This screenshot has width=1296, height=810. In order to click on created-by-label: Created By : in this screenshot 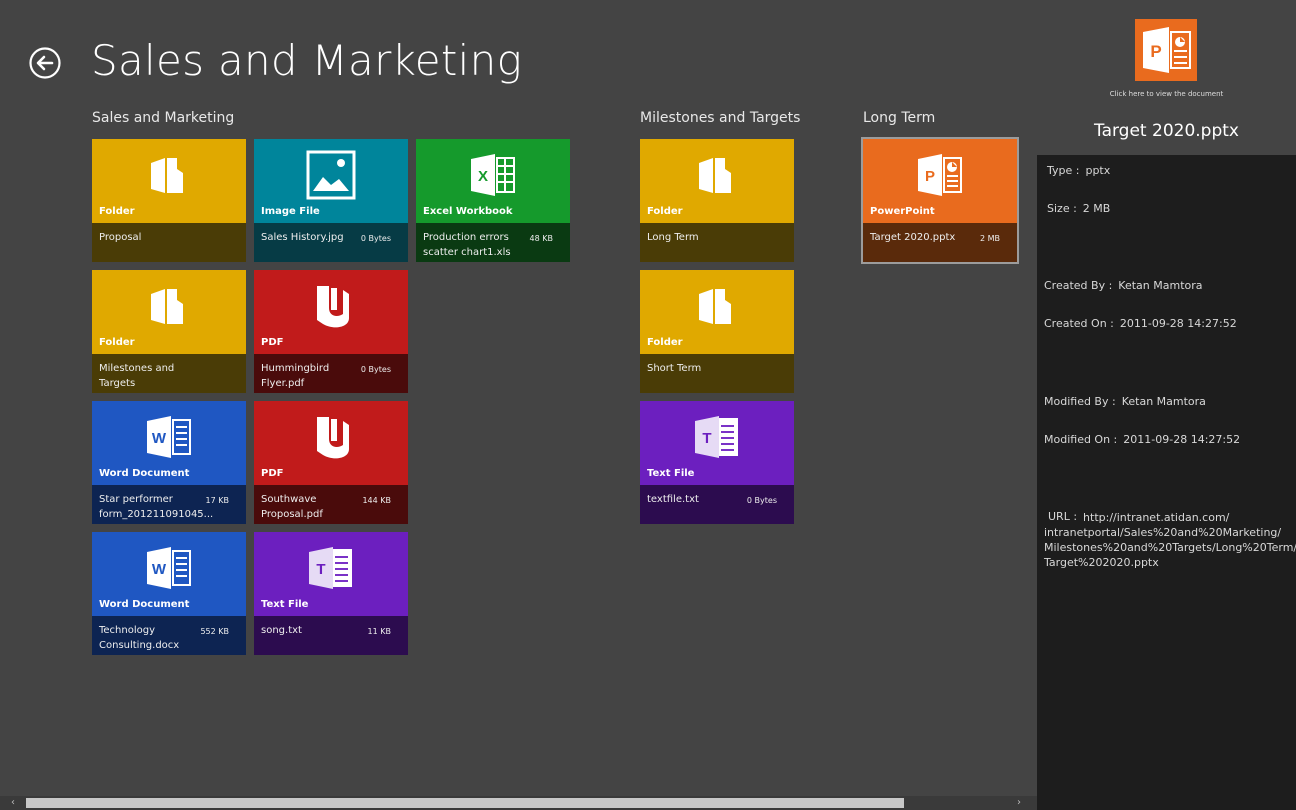, I will do `click(1078, 285)`.